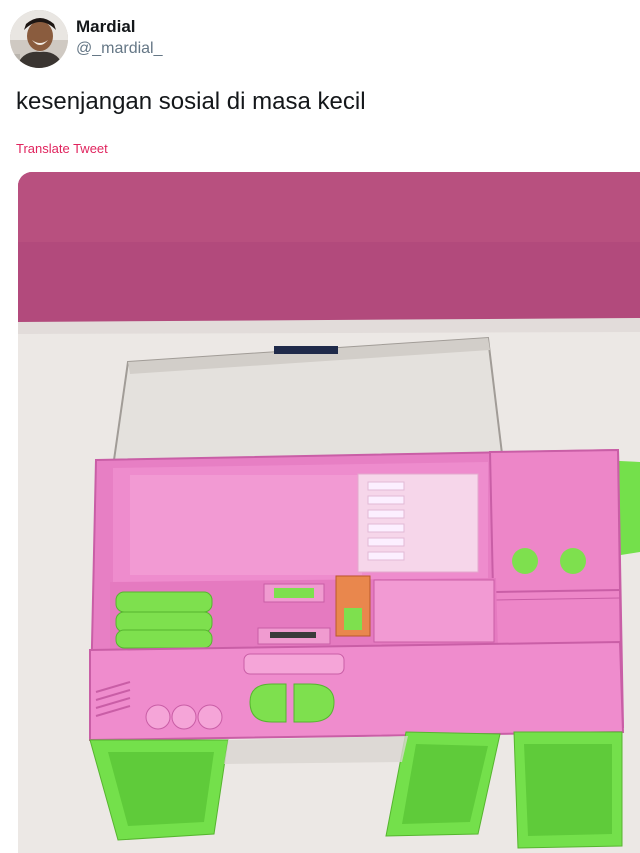  I want to click on user-handle: @_mardial_, so click(119, 49).